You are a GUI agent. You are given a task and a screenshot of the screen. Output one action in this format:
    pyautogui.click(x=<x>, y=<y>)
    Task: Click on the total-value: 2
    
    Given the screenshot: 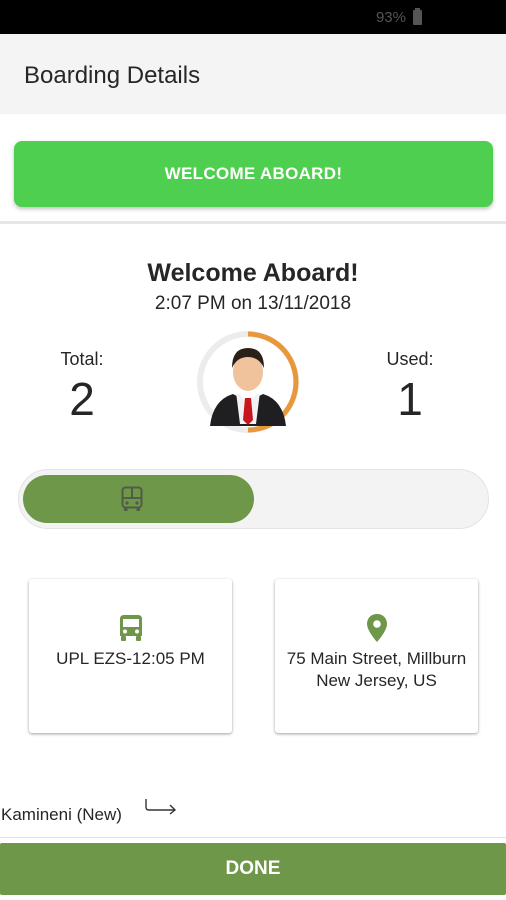 What is the action you would take?
    pyautogui.click(x=82, y=399)
    